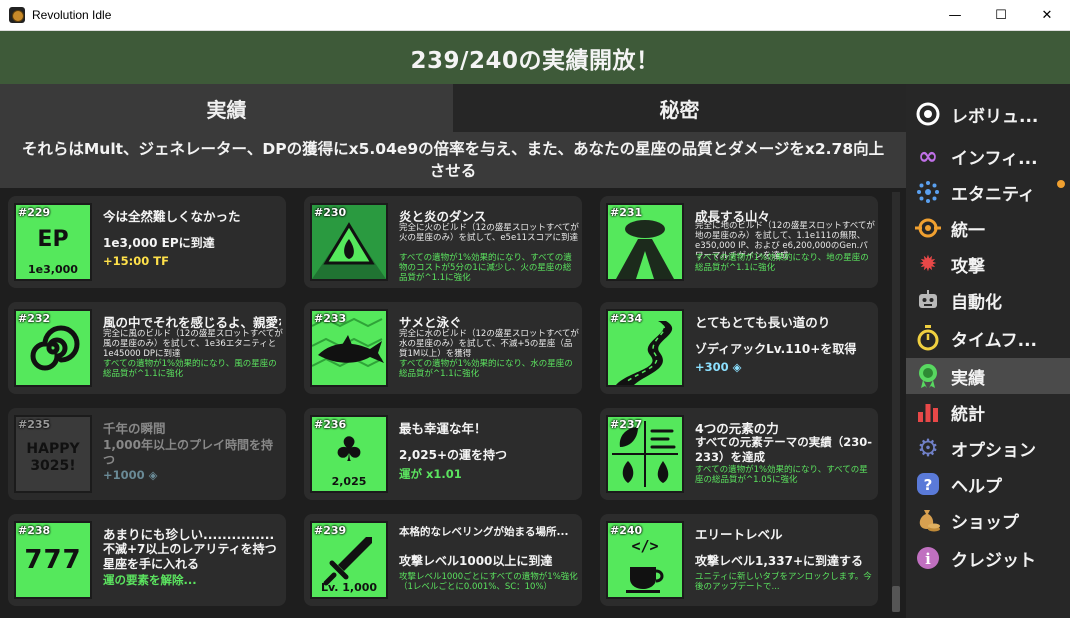  What do you see at coordinates (124, 475) in the screenshot?
I see `reward-value: +1000` at bounding box center [124, 475].